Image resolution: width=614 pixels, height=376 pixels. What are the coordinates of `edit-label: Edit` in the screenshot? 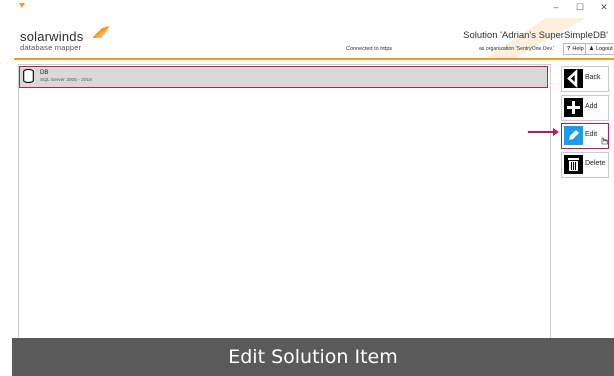 It's located at (591, 134).